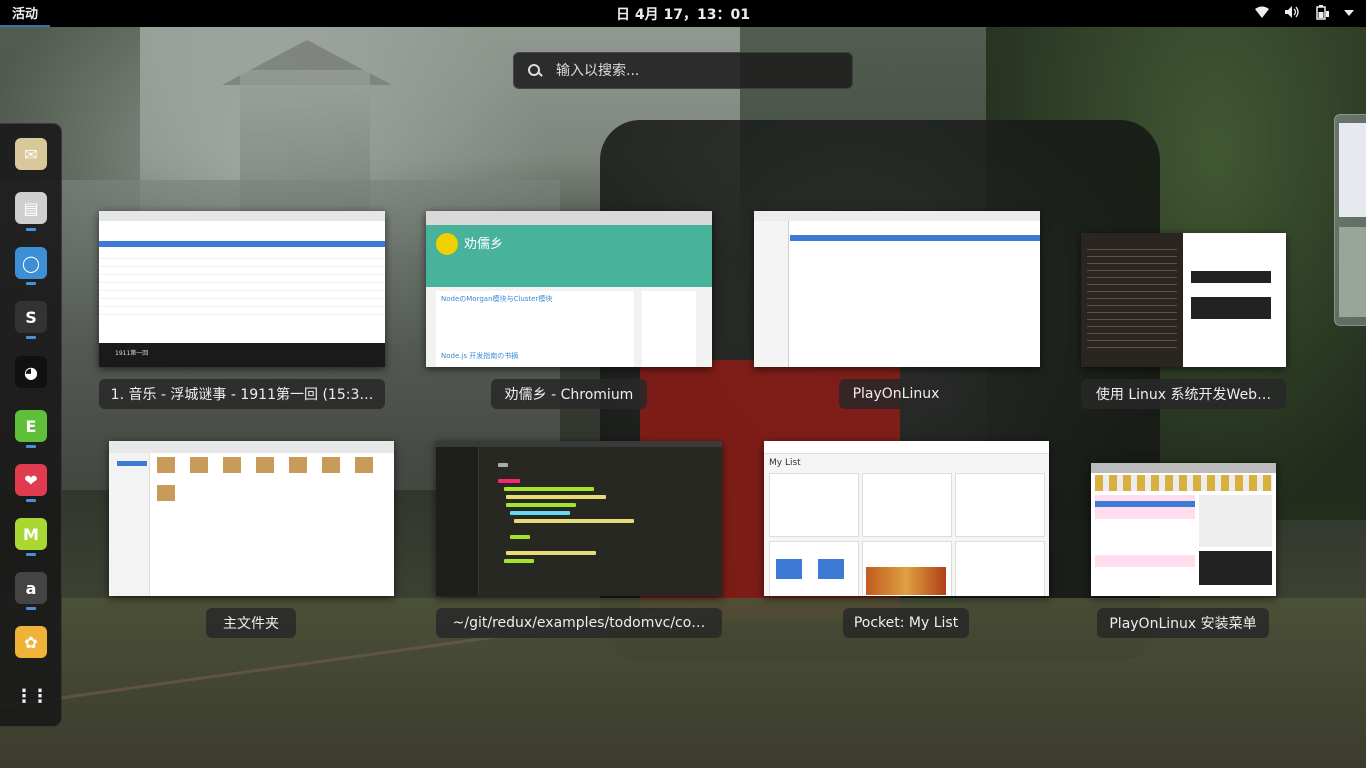  I want to click on evernote-app-icon: E, so click(31, 426).